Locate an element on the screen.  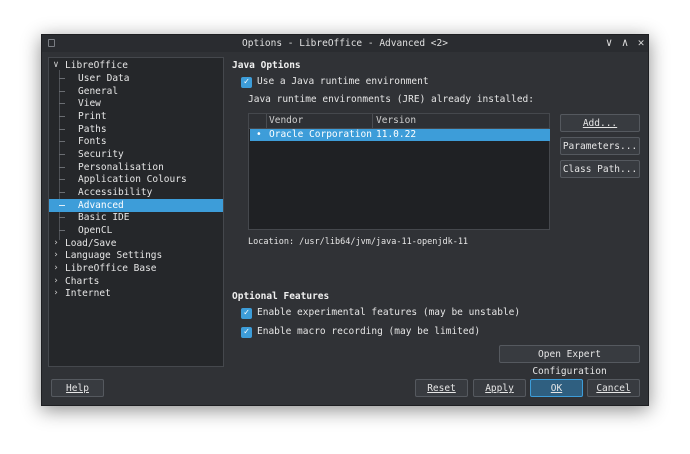
chevron-down-icon: ∨ is located at coordinates (56, 65).